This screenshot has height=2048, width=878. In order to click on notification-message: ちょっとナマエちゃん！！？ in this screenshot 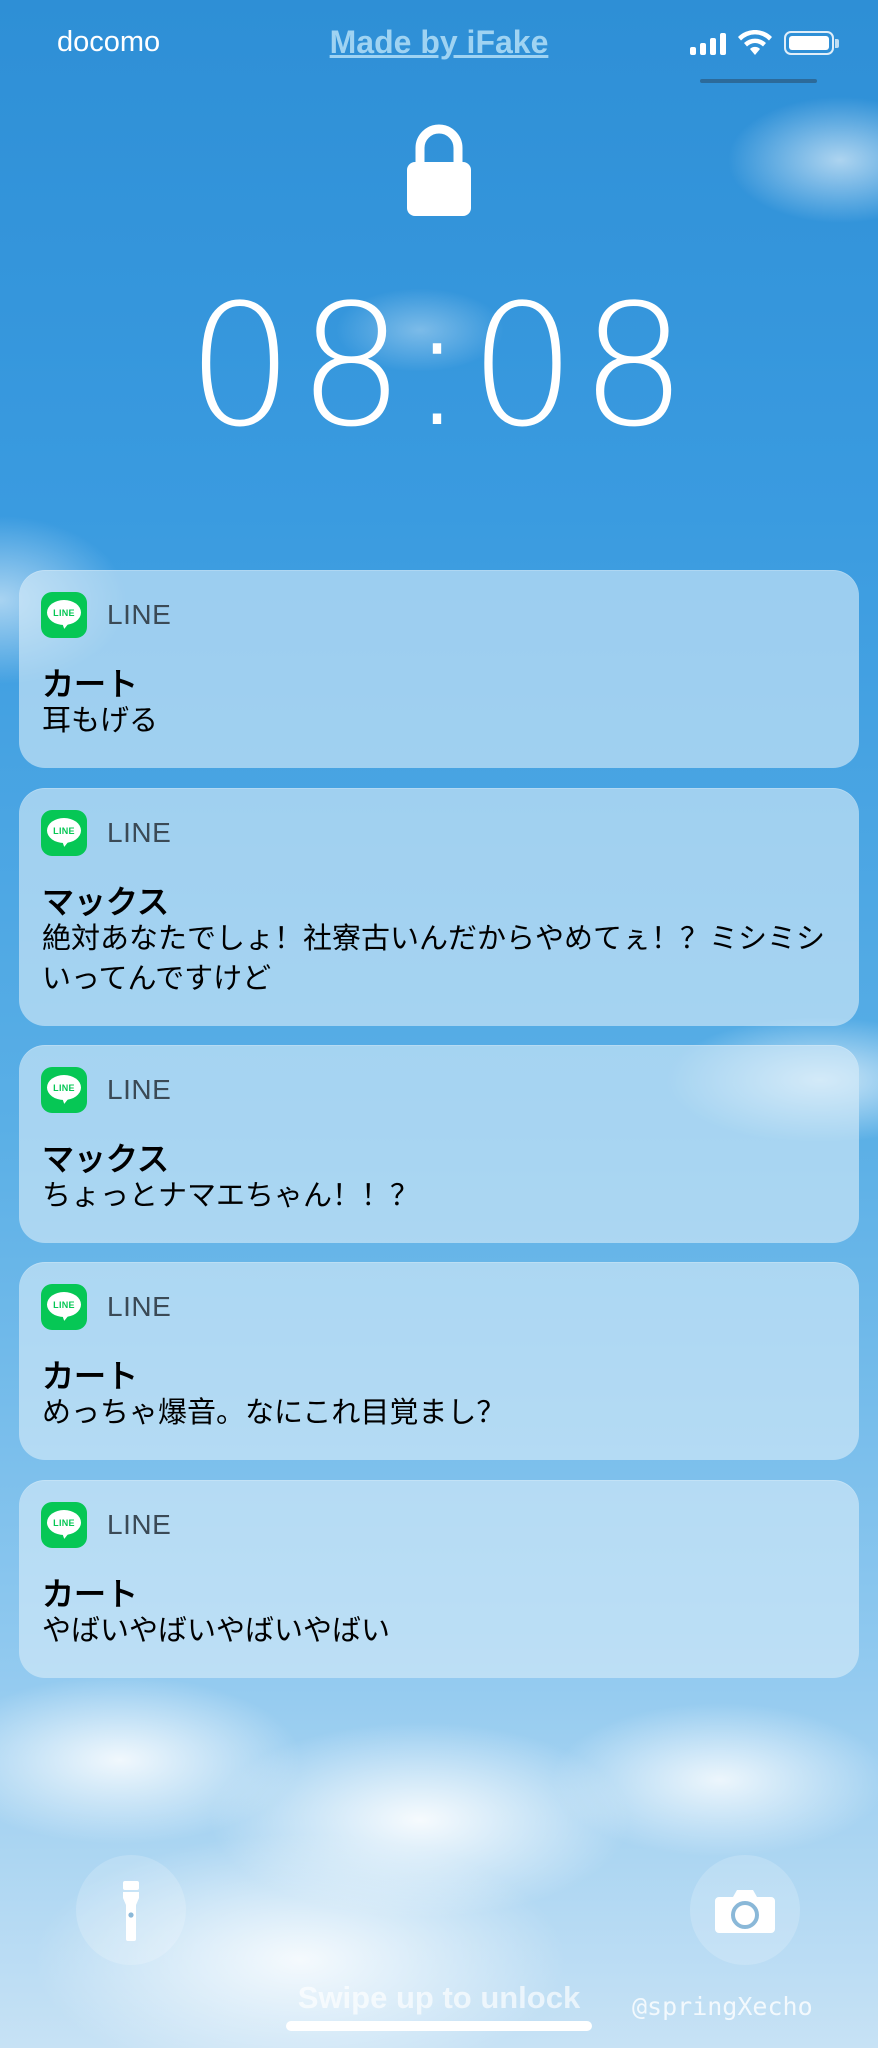, I will do `click(231, 1196)`.